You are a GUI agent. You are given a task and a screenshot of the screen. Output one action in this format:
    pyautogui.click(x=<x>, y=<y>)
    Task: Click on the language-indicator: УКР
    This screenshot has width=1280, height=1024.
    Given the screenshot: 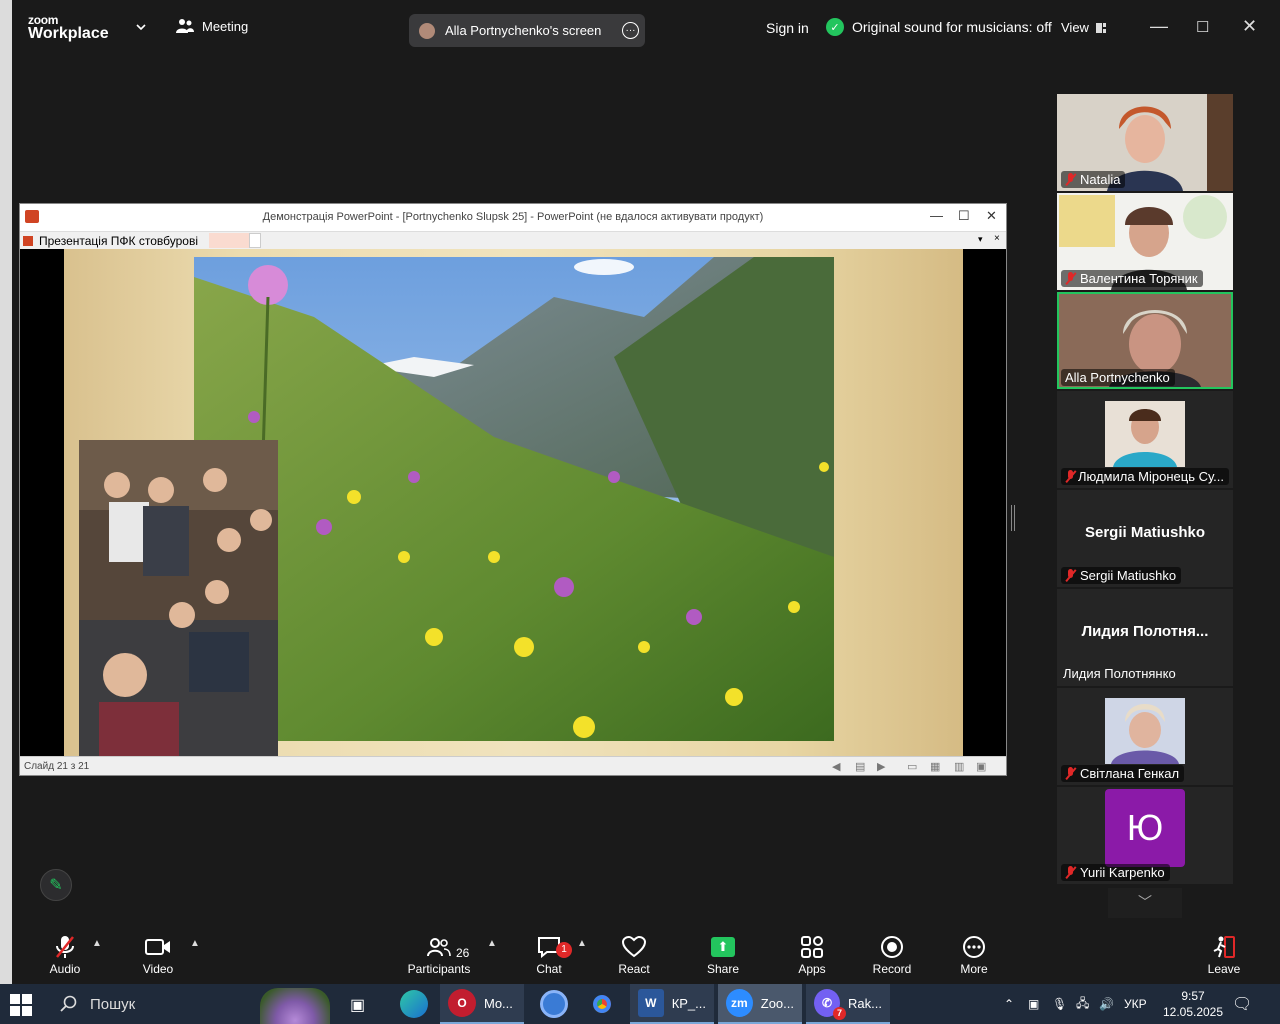 What is the action you would take?
    pyautogui.click(x=1135, y=1004)
    